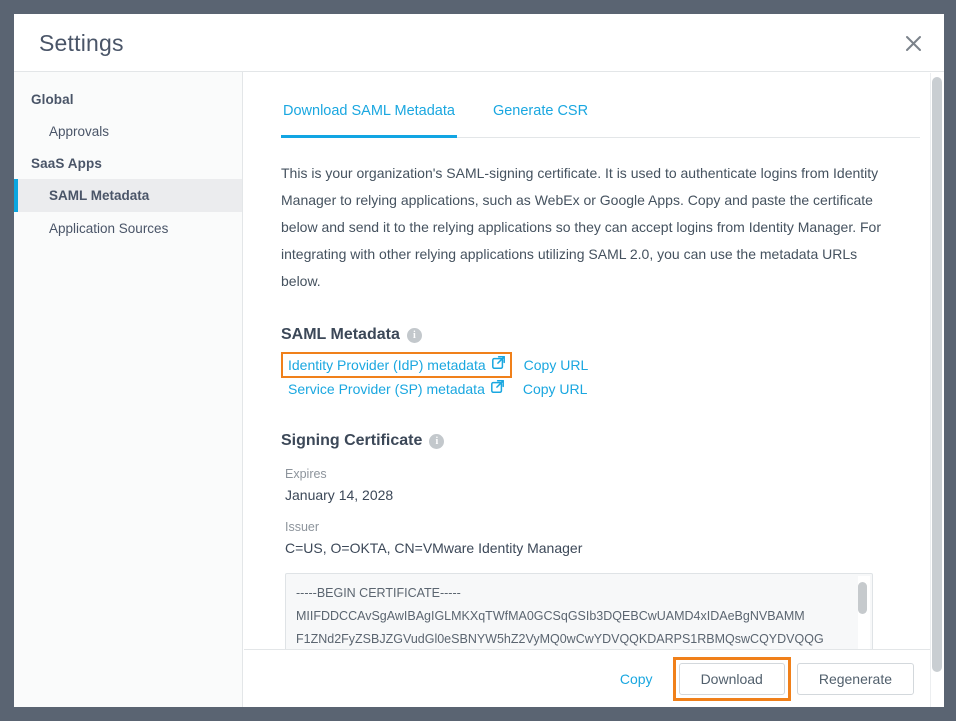 The height and width of the screenshot is (721, 956). Describe the element at coordinates (862, 598) in the screenshot. I see `certificate-scrollbar-thumb` at that location.